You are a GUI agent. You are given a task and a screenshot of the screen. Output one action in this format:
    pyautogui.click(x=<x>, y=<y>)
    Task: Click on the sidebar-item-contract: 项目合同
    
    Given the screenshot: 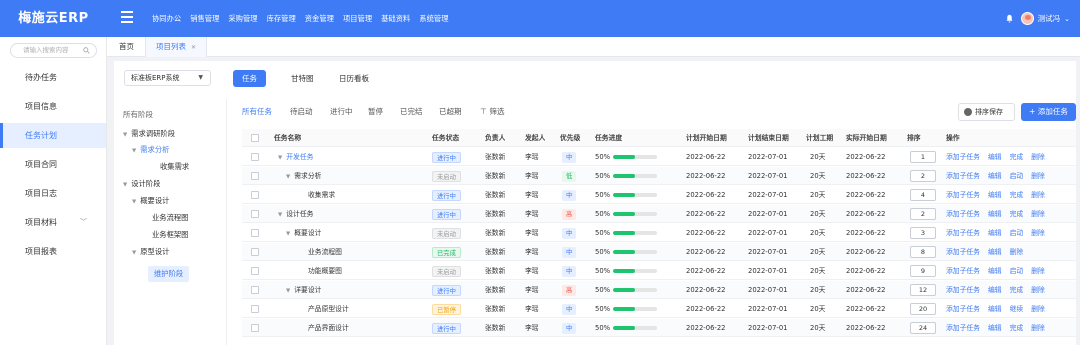 What is the action you would take?
    pyautogui.click(x=53, y=164)
    